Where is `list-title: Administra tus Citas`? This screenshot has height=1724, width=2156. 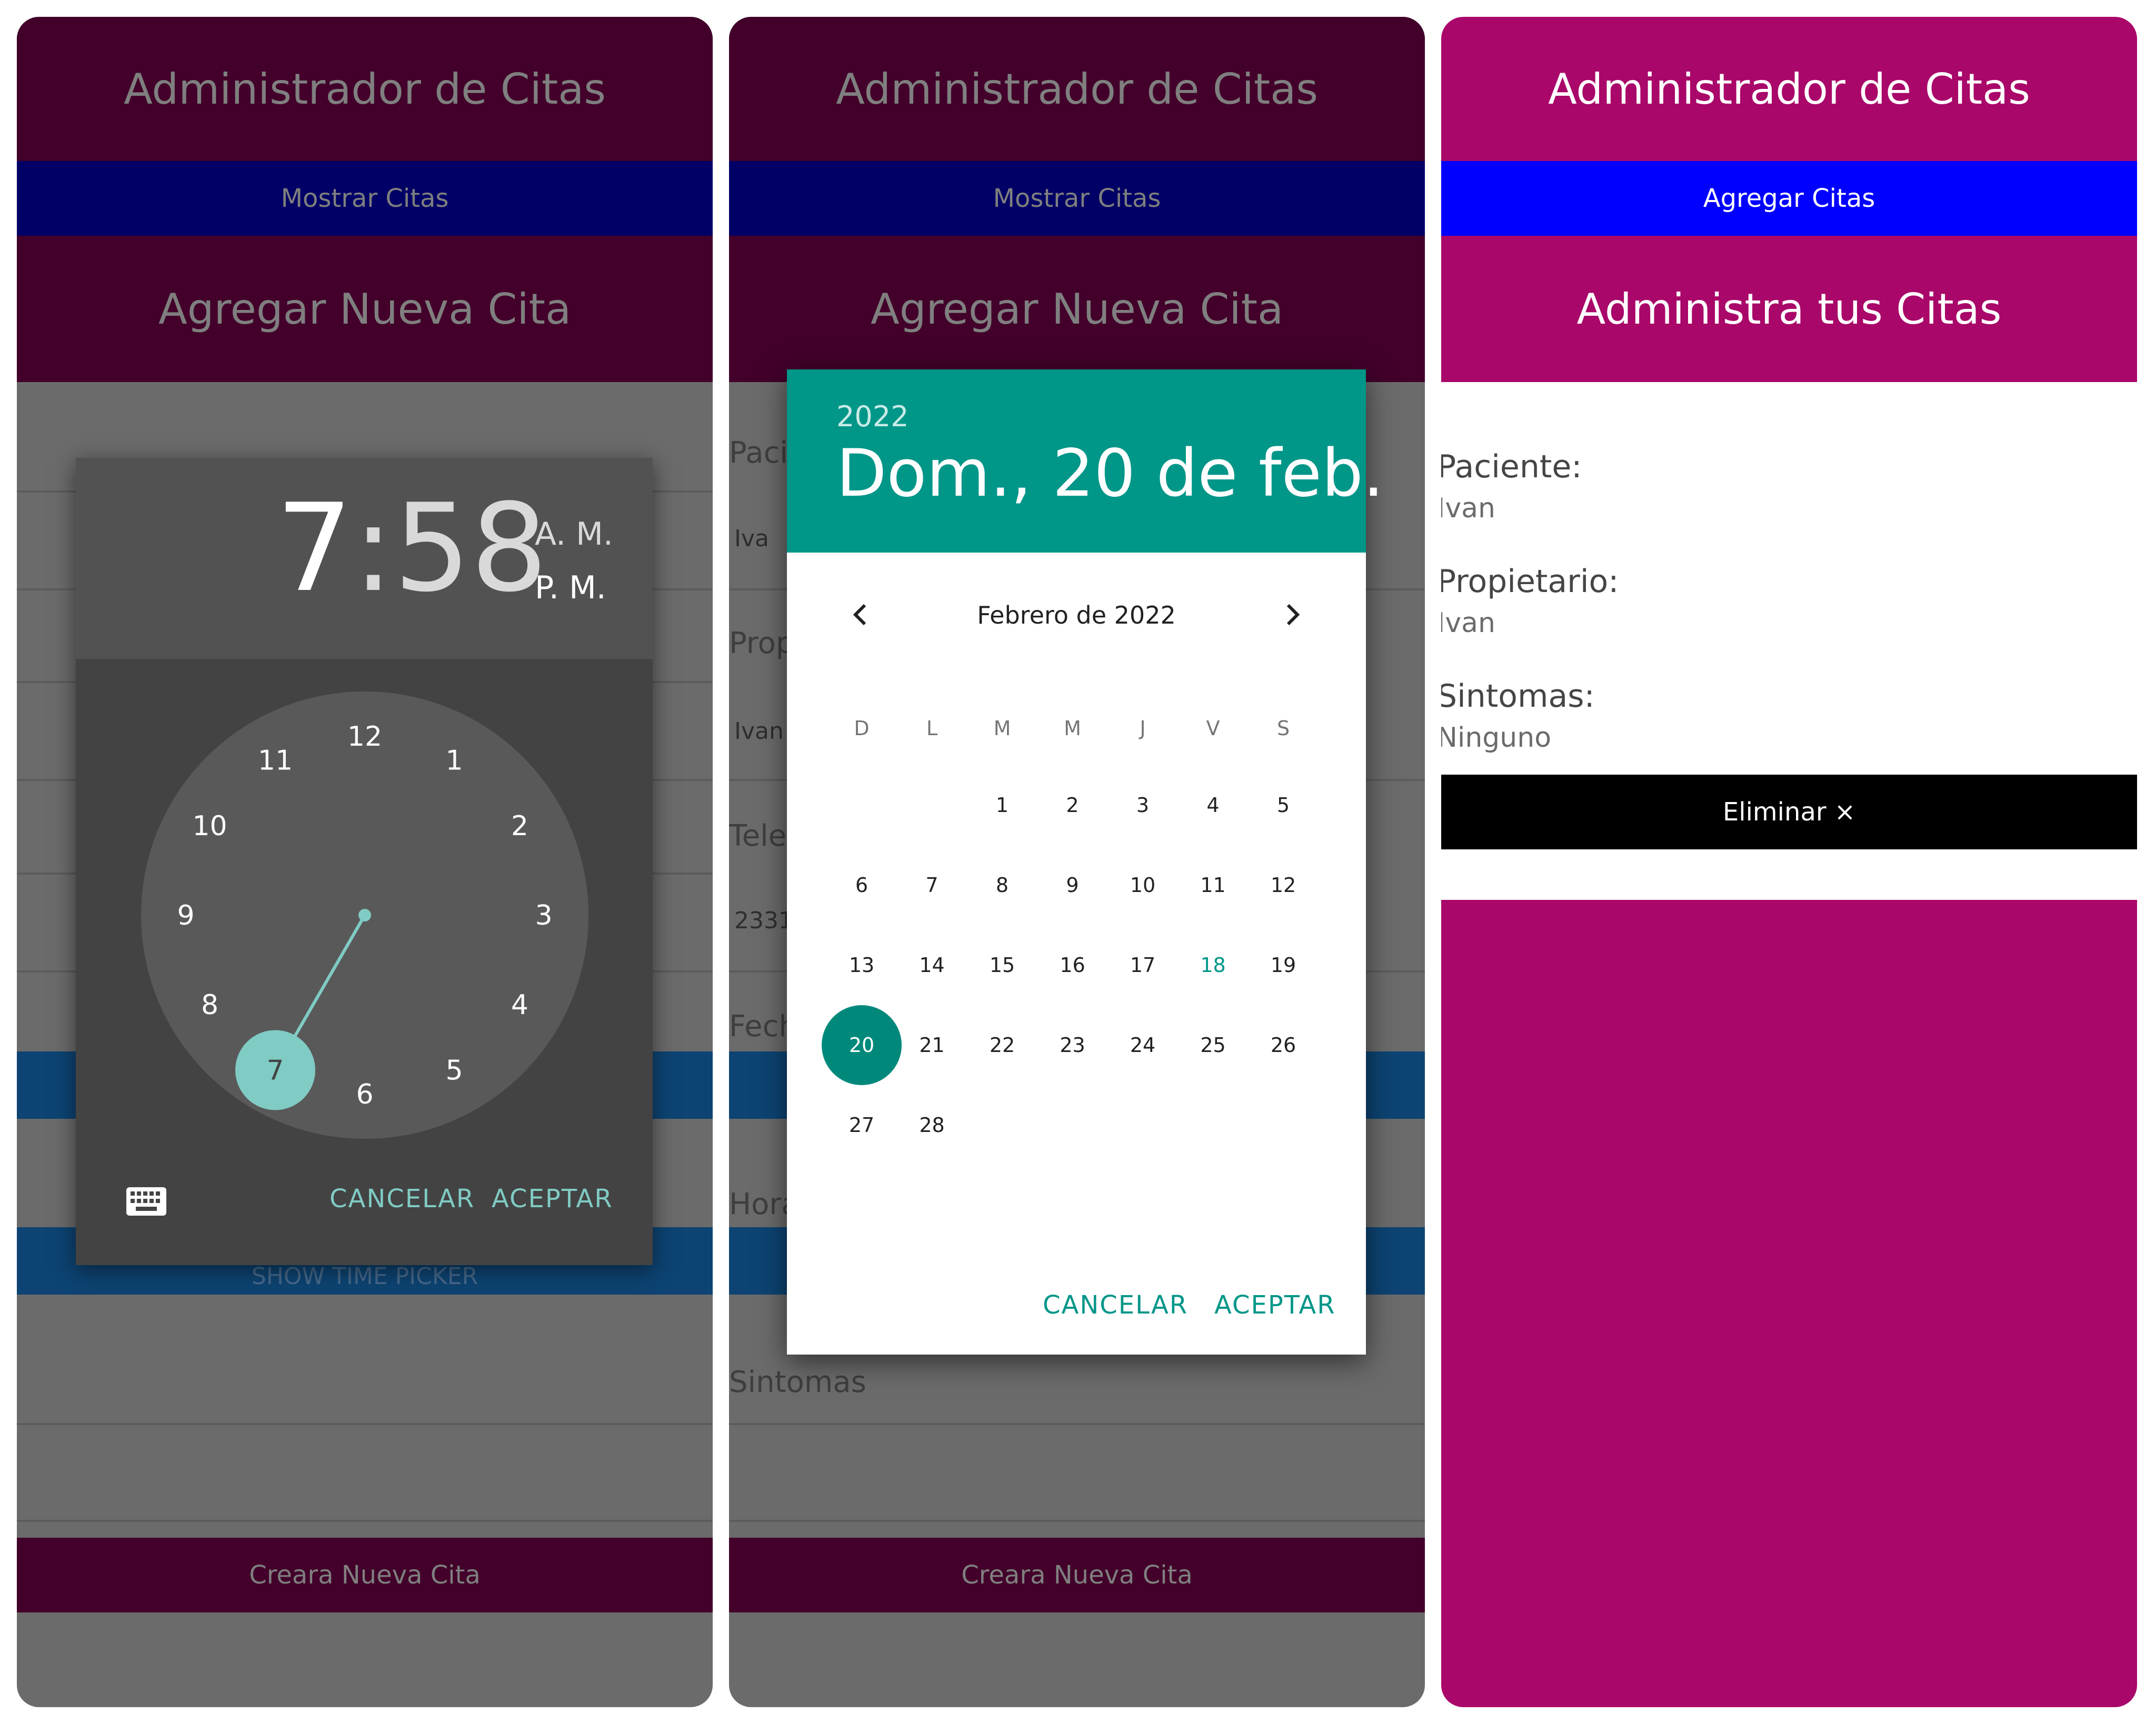 list-title: Administra tus Citas is located at coordinates (1789, 309).